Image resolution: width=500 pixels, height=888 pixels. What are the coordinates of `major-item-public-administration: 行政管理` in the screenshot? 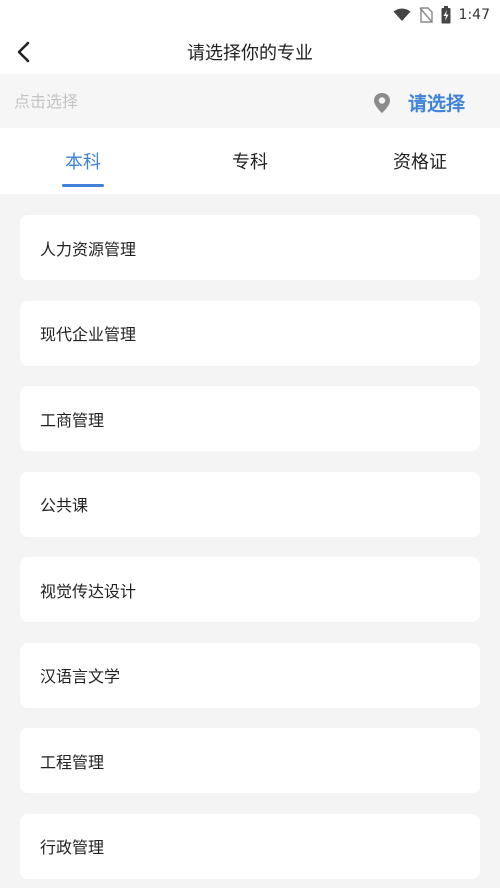 It's located at (250, 846).